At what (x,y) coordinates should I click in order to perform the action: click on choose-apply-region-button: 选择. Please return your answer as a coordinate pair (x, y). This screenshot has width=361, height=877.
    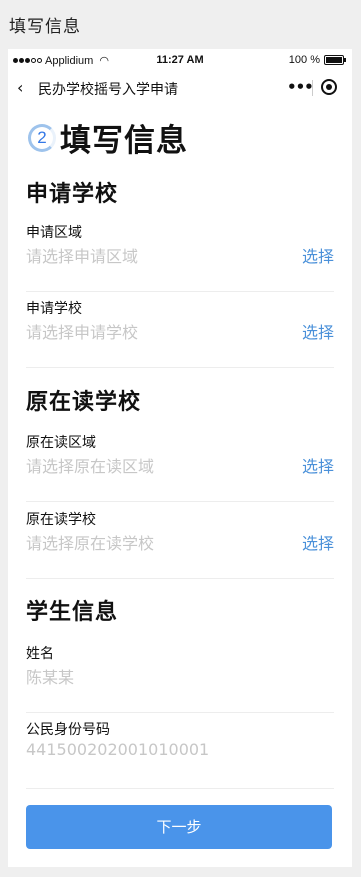
    Looking at the image, I should click on (318, 255).